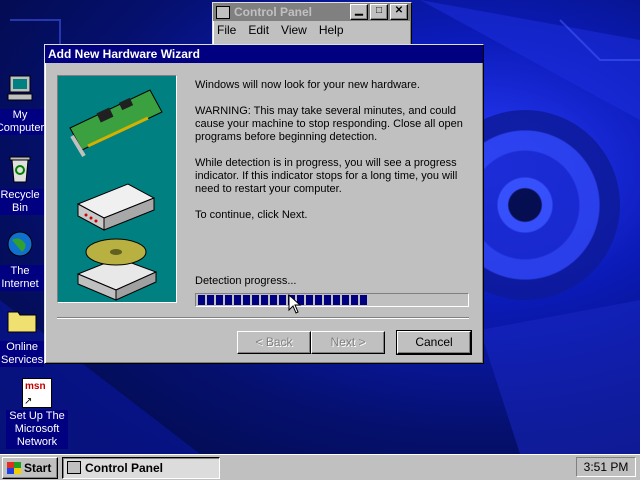  Describe the element at coordinates (264, 54) in the screenshot. I see `wizard-titlebar: Add New Hardware Wizard` at that location.